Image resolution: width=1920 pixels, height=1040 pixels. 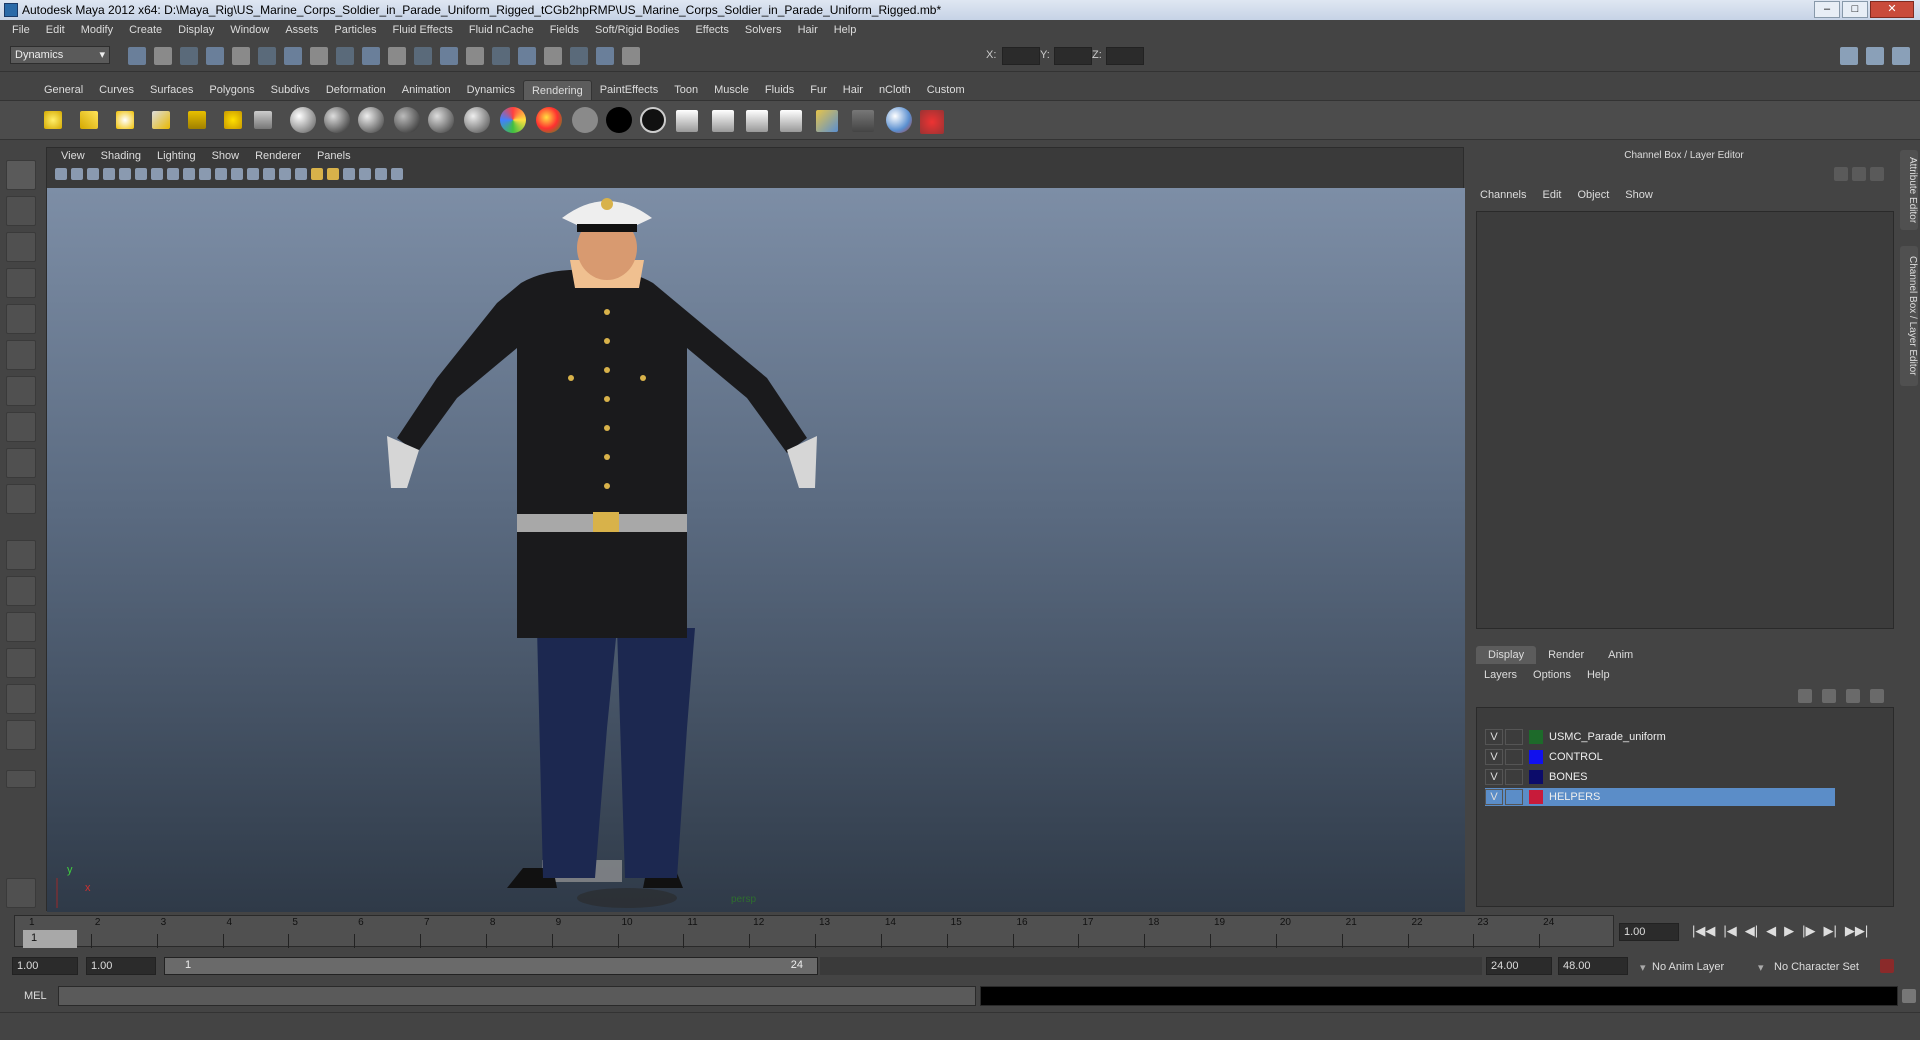 What do you see at coordinates (1519, 966) in the screenshot?
I see `anim-end-field: 24.00` at bounding box center [1519, 966].